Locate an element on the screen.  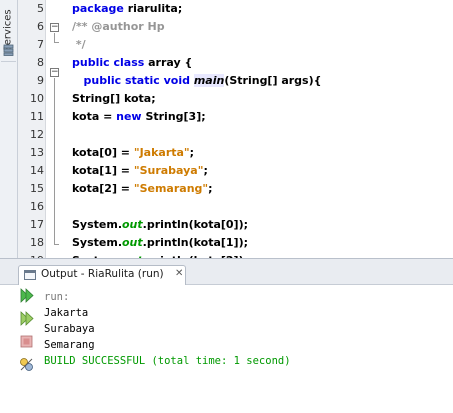
line-number: 6 is located at coordinates (40, 26).